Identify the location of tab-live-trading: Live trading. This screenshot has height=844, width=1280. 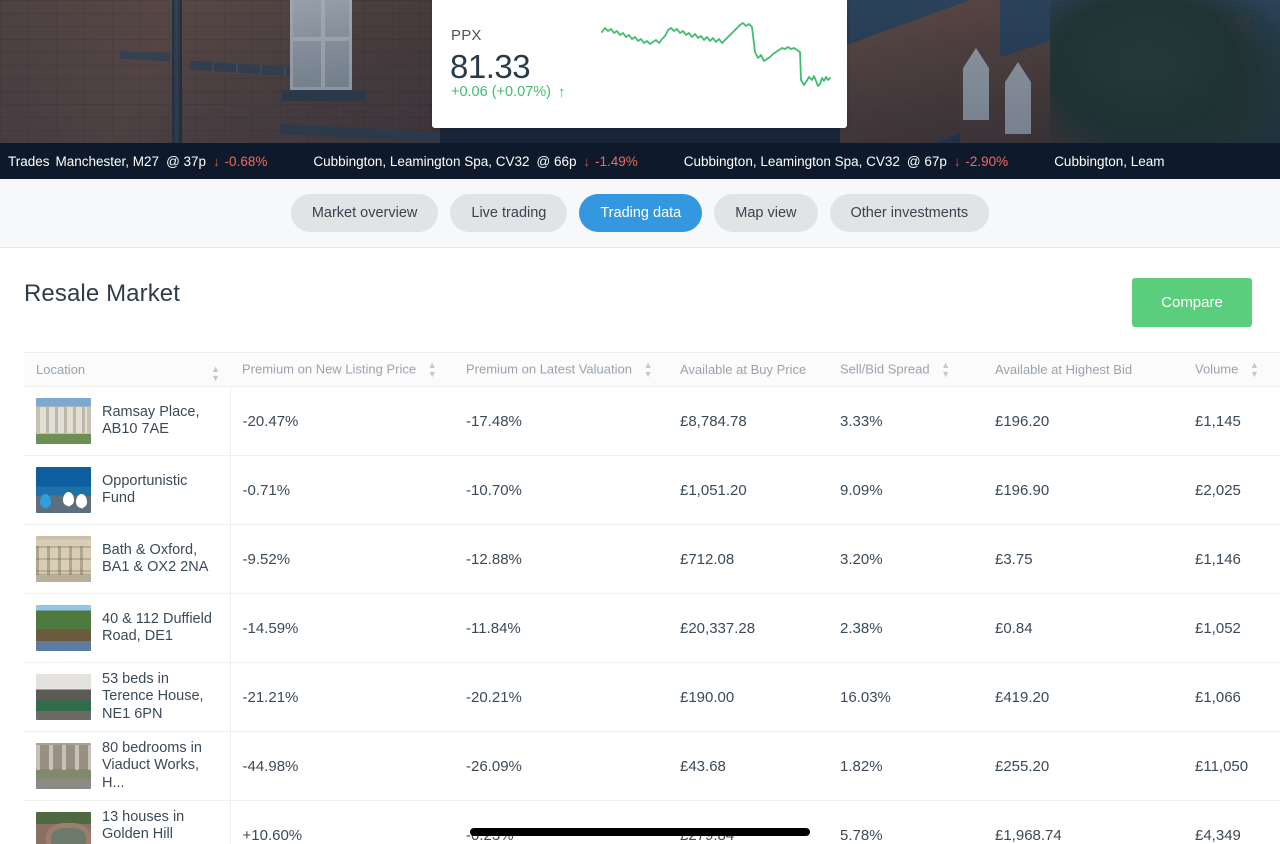
(509, 213).